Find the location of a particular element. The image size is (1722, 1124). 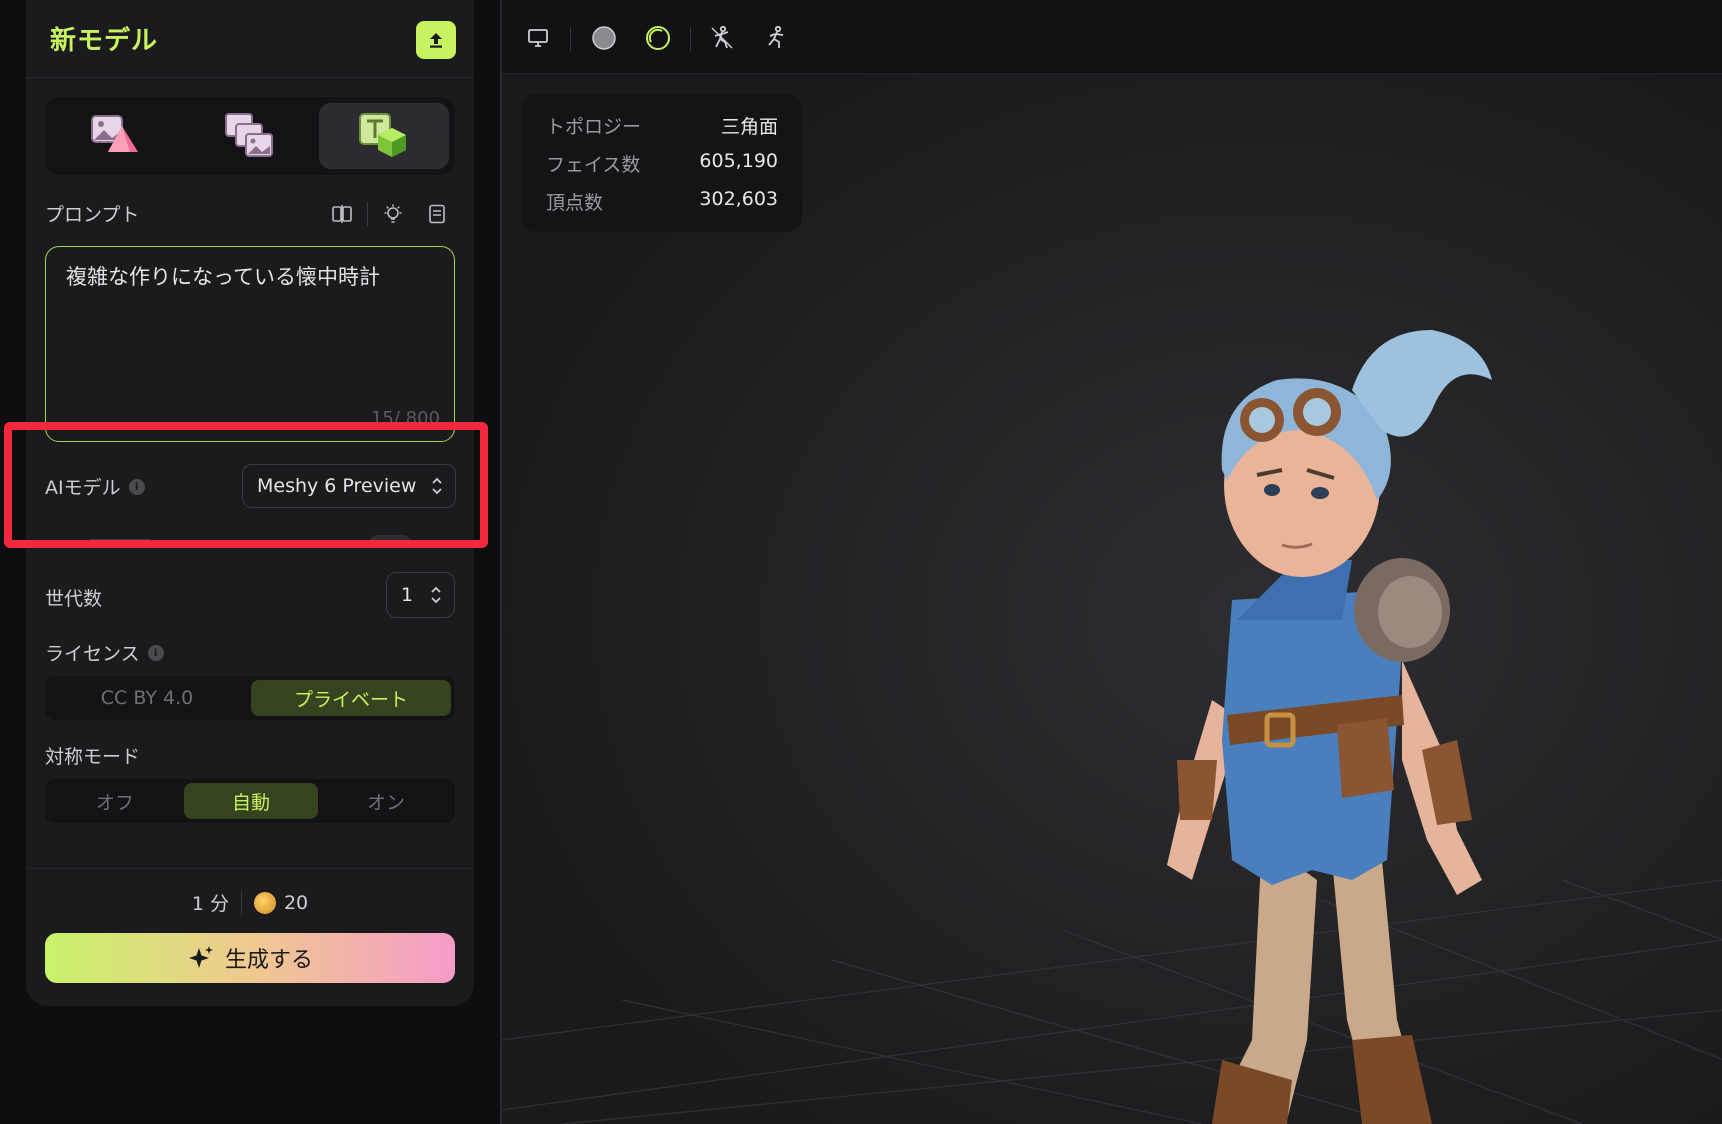

notebook-icon is located at coordinates (437, 214).